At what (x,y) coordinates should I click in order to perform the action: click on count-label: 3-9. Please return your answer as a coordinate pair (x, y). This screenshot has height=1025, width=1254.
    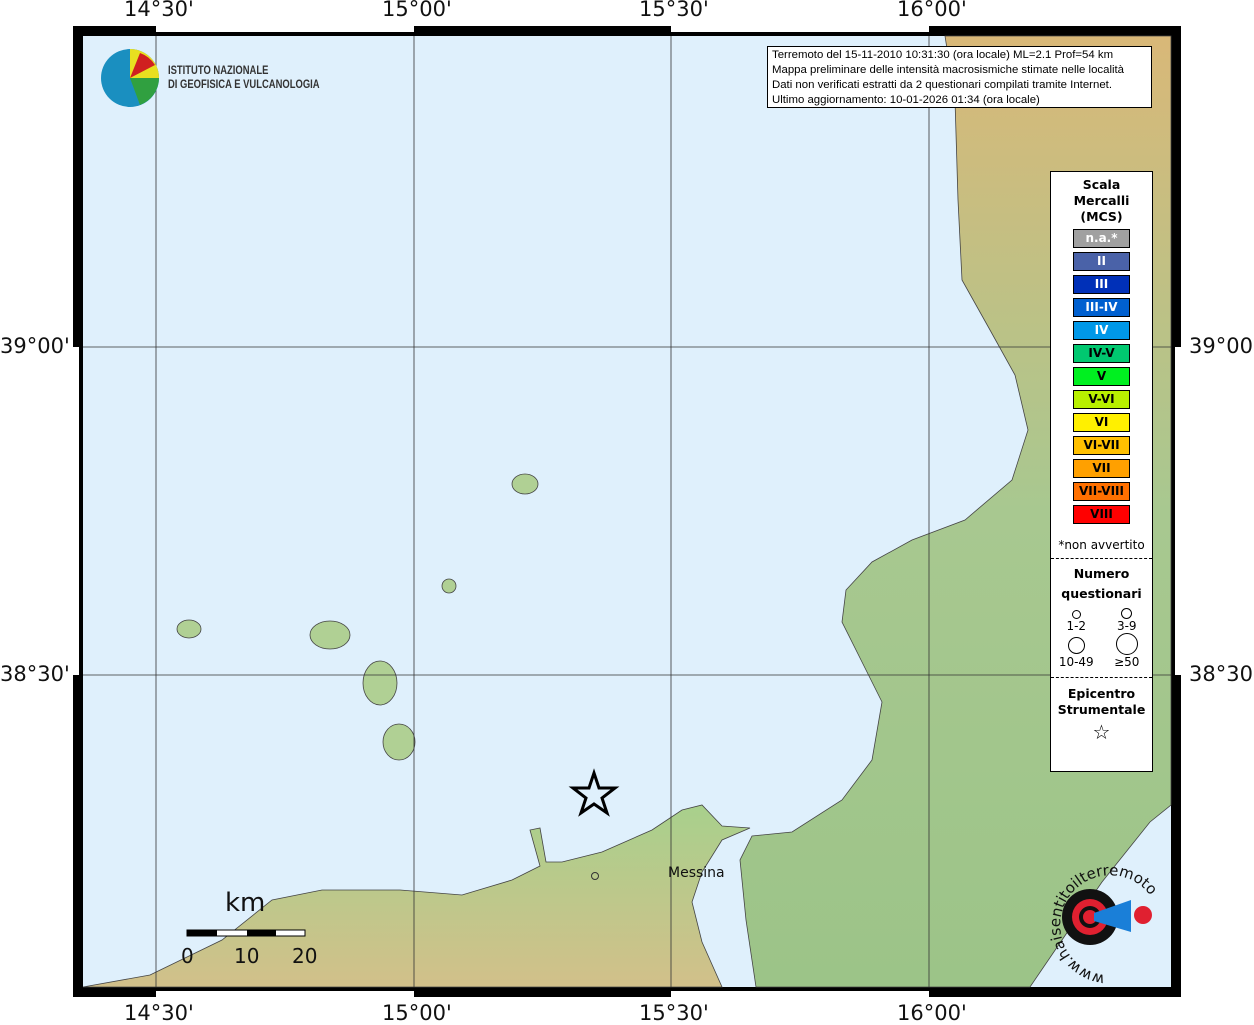
    Looking at the image, I should click on (1126, 626).